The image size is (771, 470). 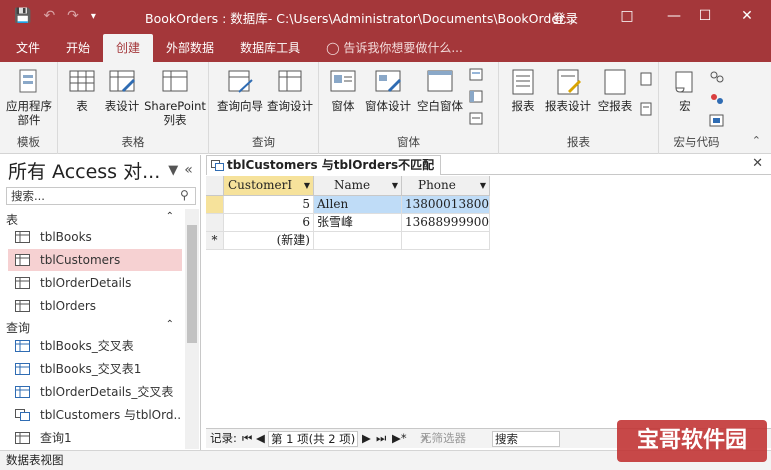 What do you see at coordinates (568, 90) in the screenshot?
I see `report-design-button: 报表设计` at bounding box center [568, 90].